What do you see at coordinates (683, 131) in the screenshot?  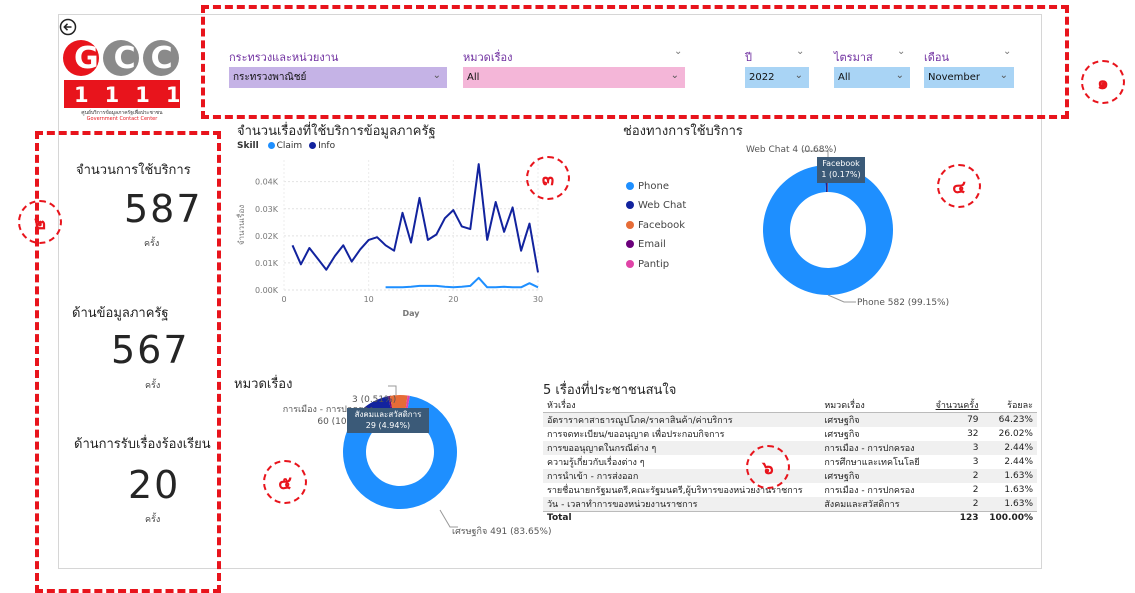 I see `channel-chart-title: ช่องทางการใช้บริการ` at bounding box center [683, 131].